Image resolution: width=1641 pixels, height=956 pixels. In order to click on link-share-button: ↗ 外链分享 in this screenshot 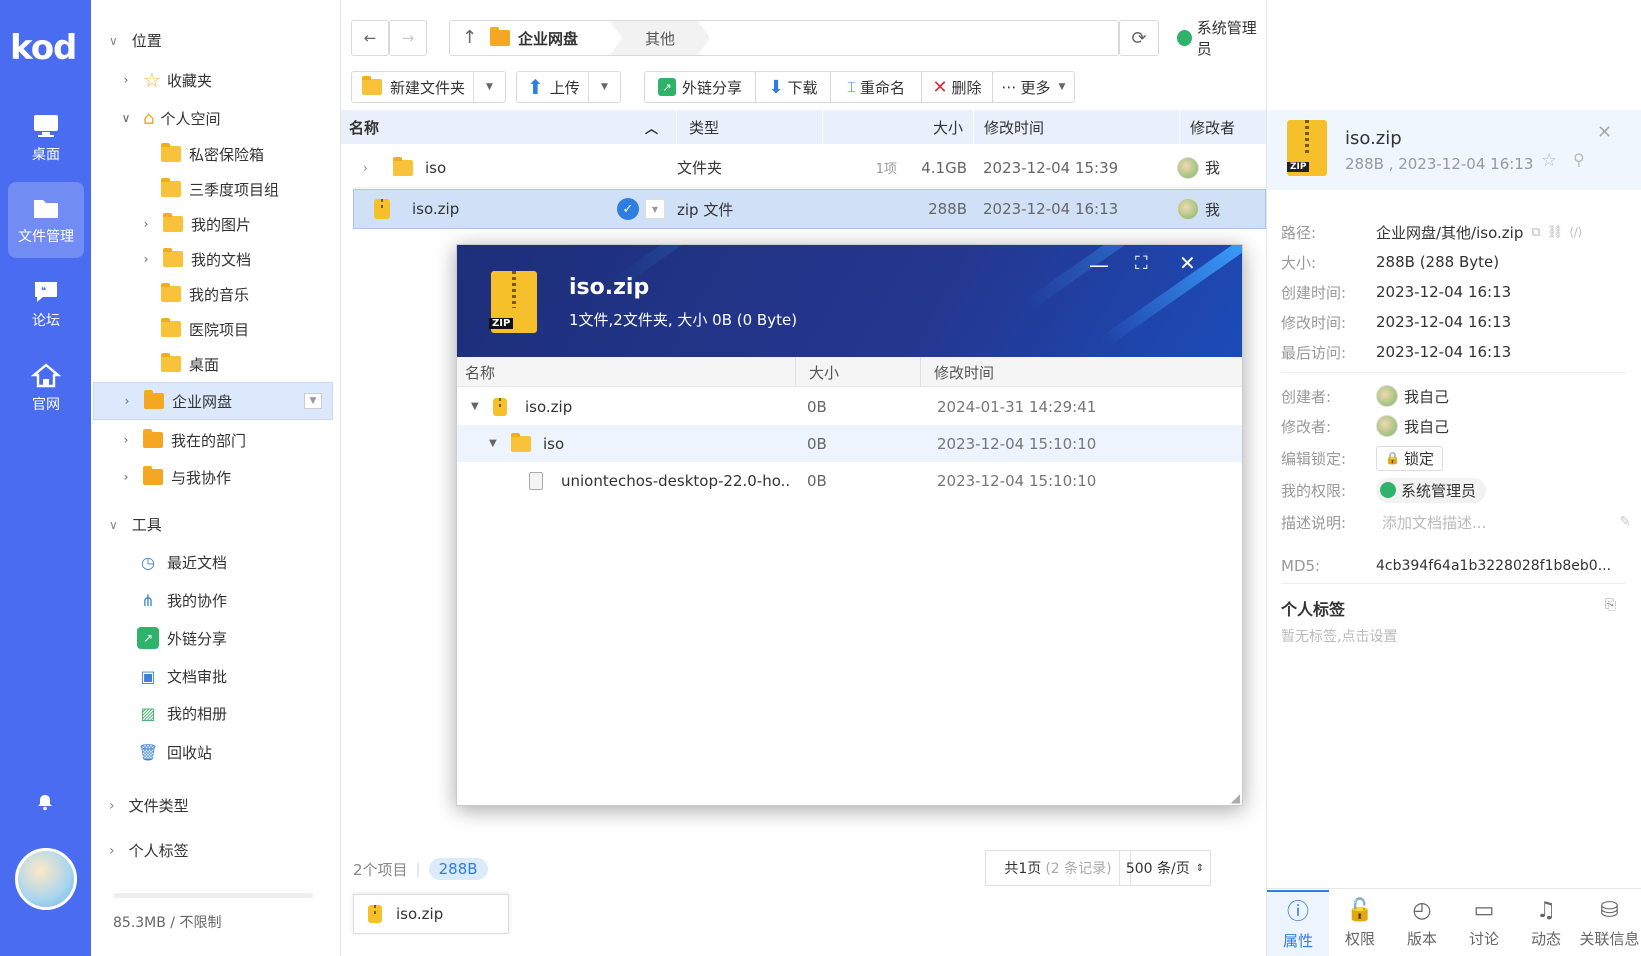, I will do `click(700, 87)`.